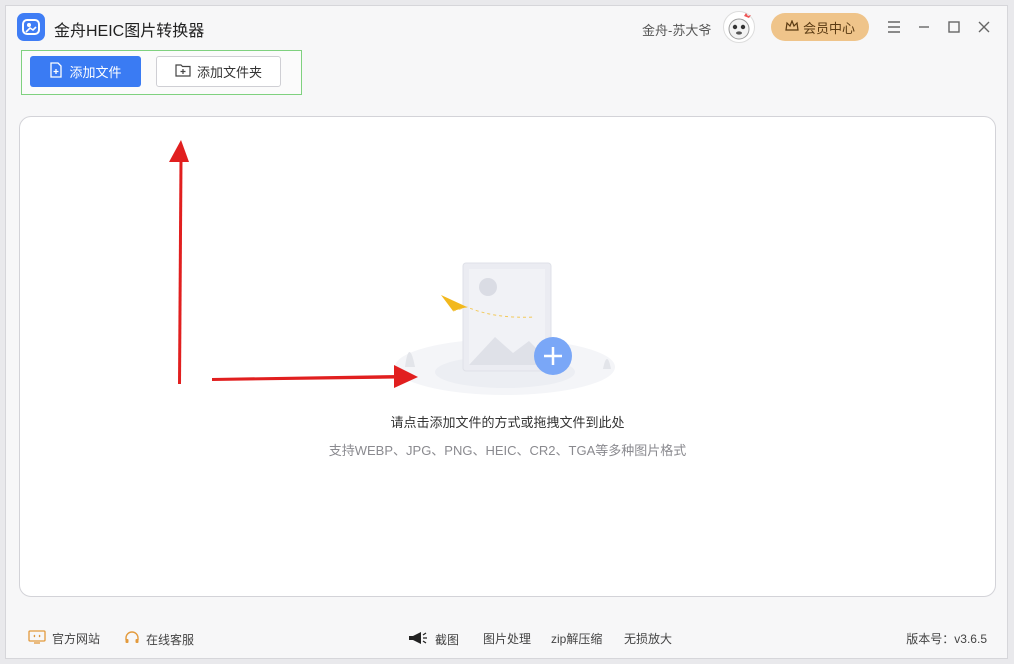 Image resolution: width=1014 pixels, height=664 pixels. I want to click on add-file-button: 添加文件, so click(85, 71).